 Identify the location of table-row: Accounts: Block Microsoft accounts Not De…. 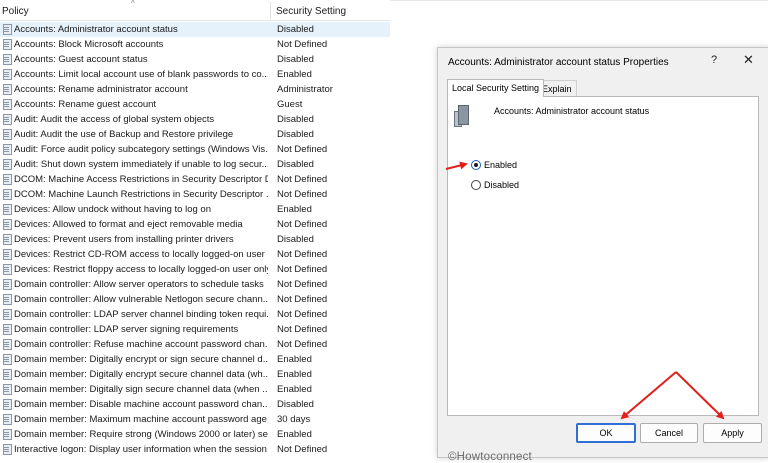
(195, 44).